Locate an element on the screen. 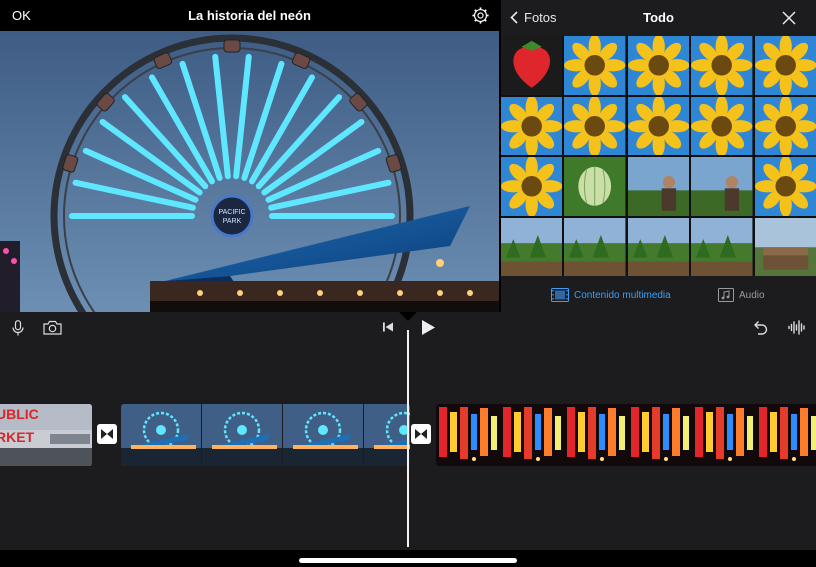  close-icon is located at coordinates (789, 18).